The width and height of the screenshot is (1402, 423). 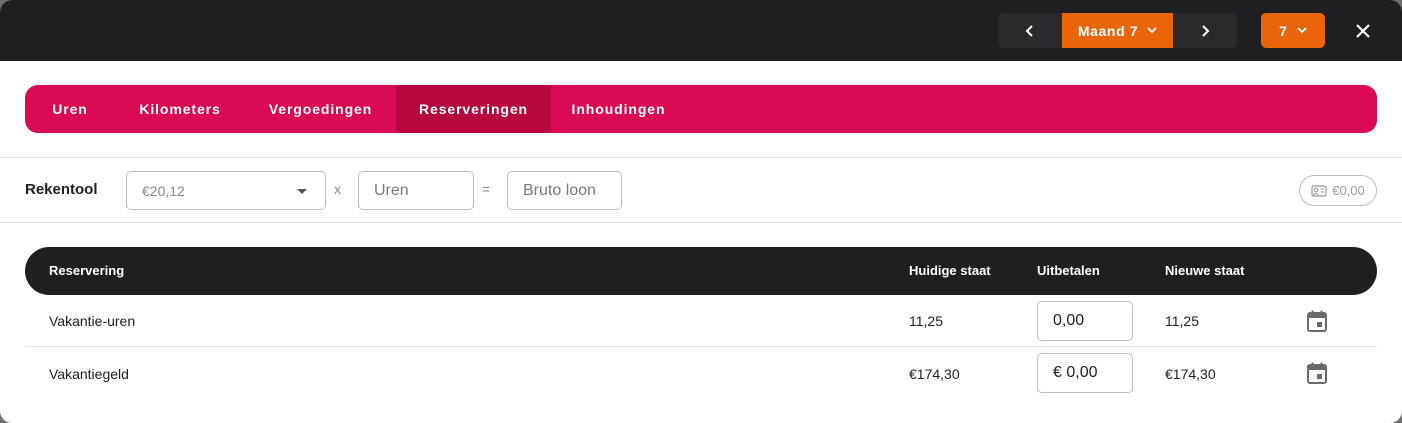 I want to click on header-huidige-staat: Huidige staat, so click(x=950, y=270).